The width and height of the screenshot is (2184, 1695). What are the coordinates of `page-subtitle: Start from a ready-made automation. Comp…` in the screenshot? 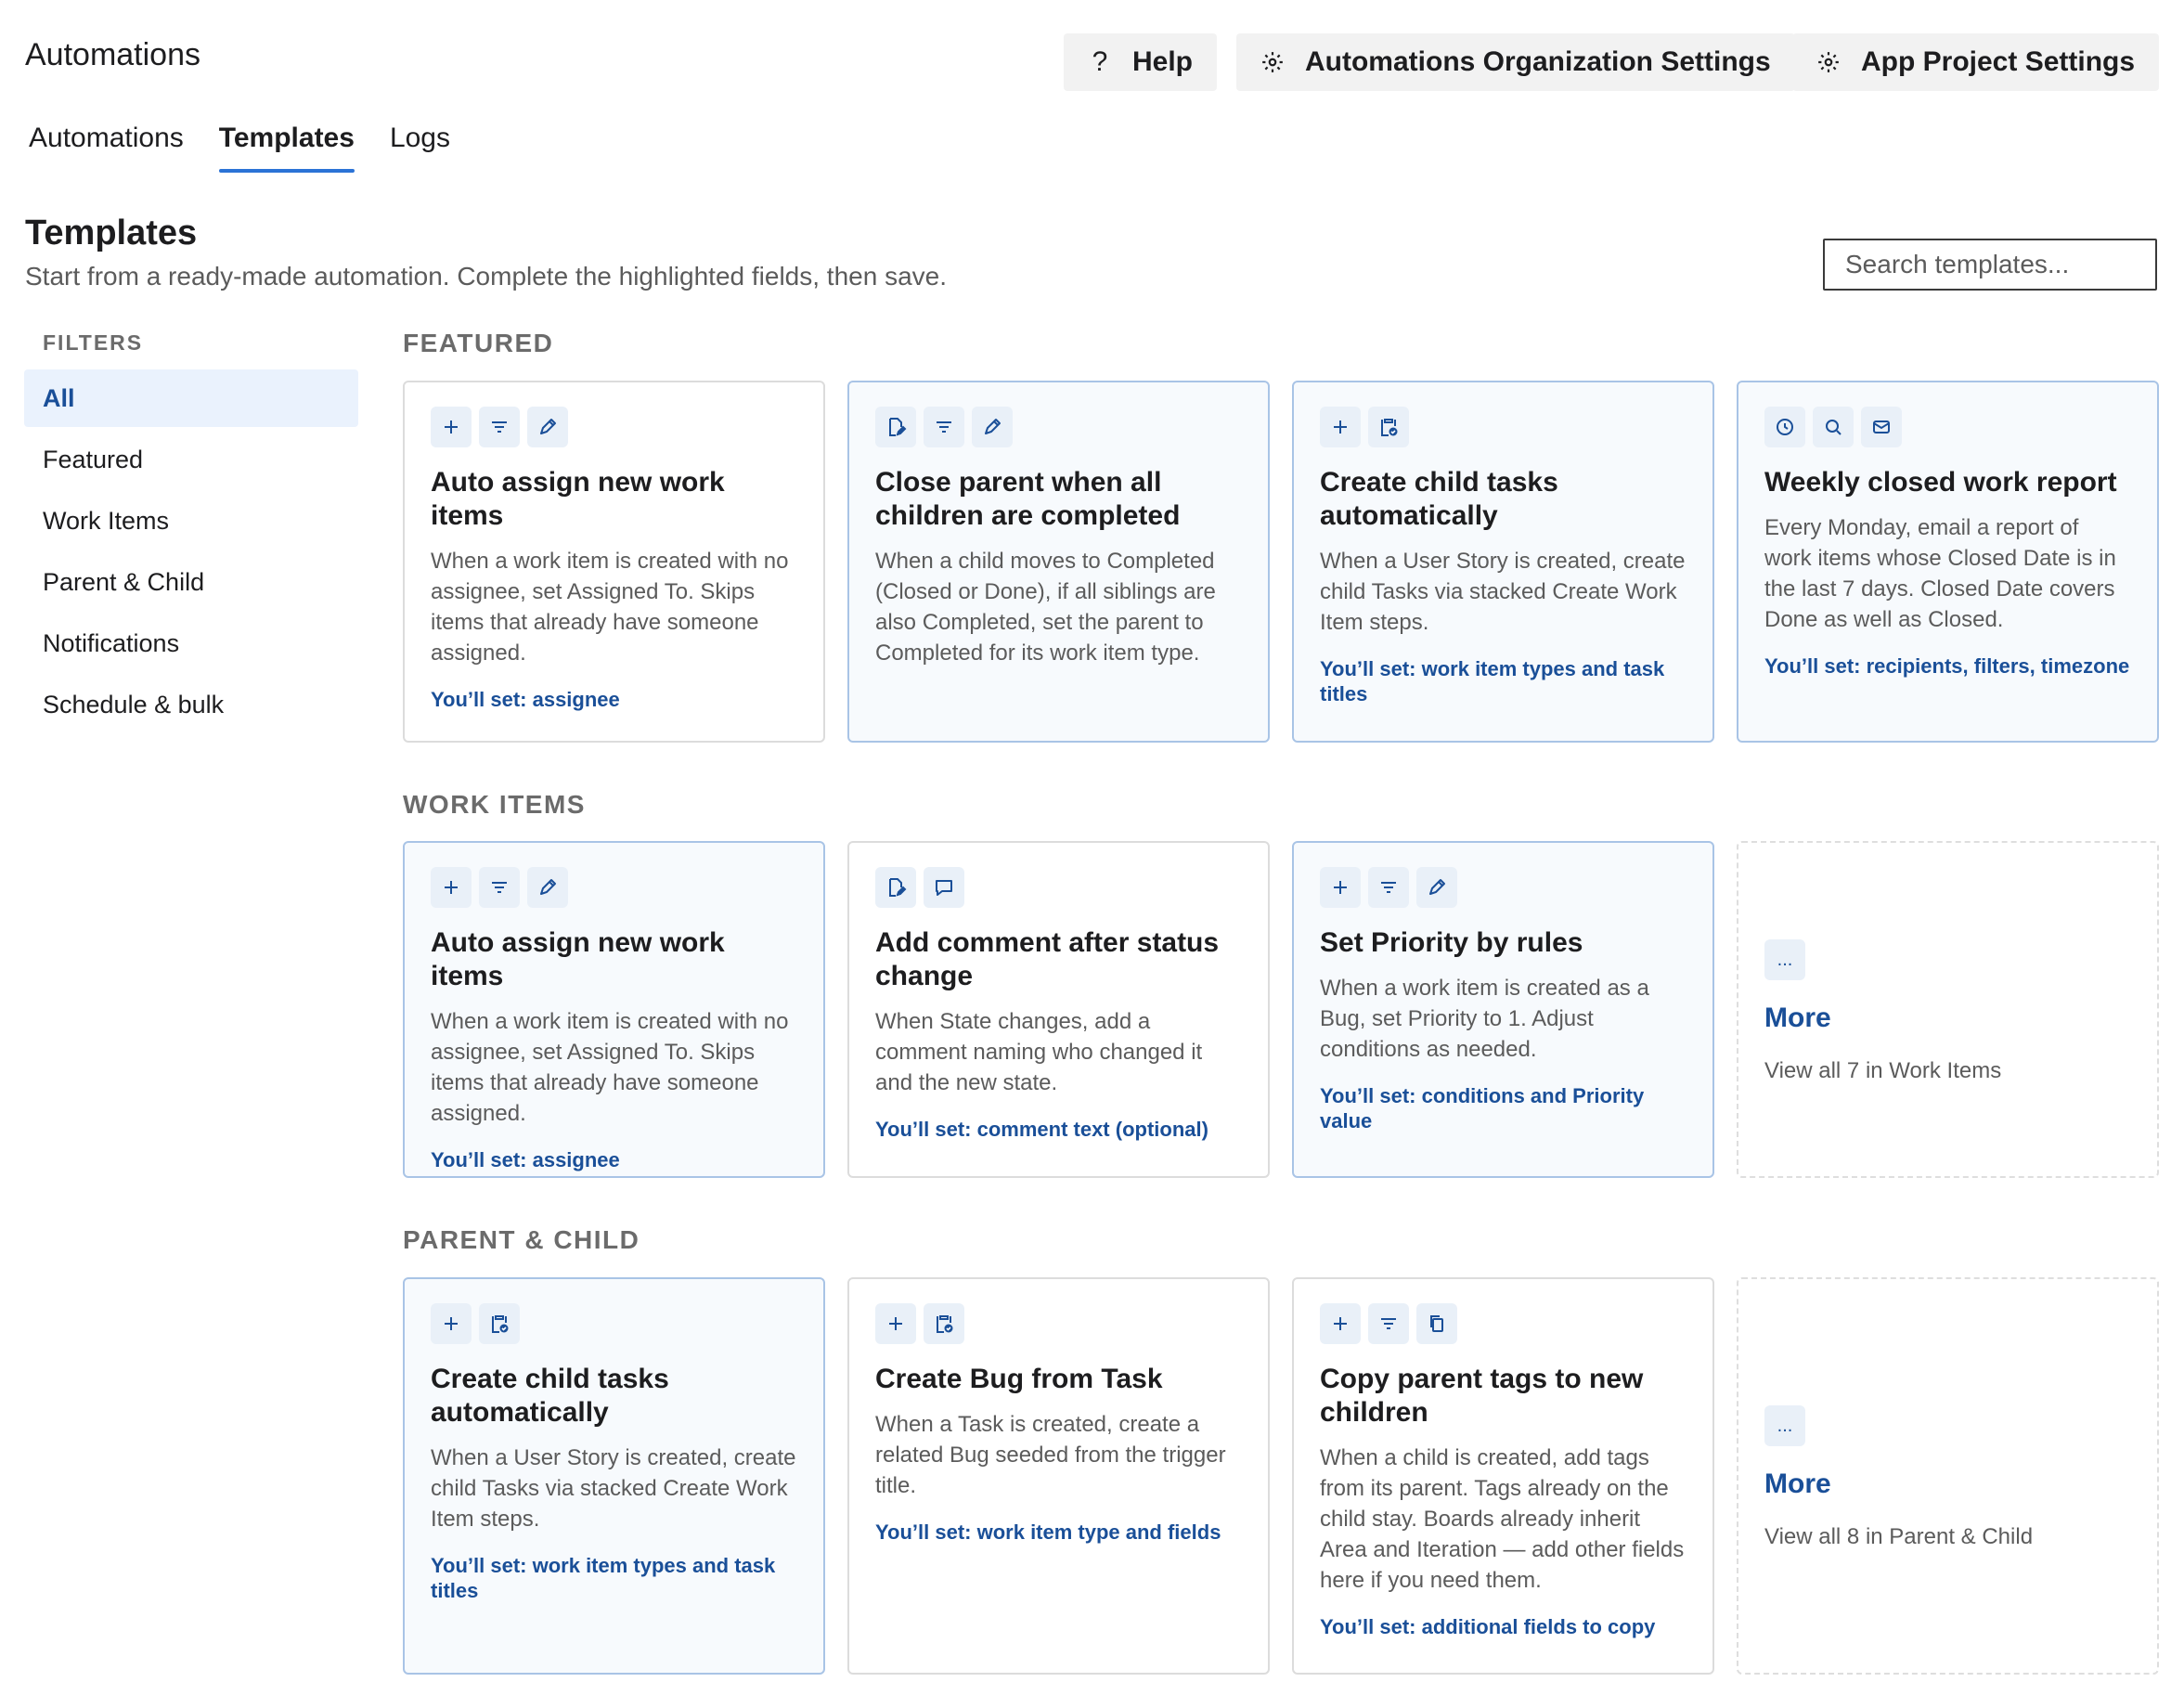 It's located at (486, 276).